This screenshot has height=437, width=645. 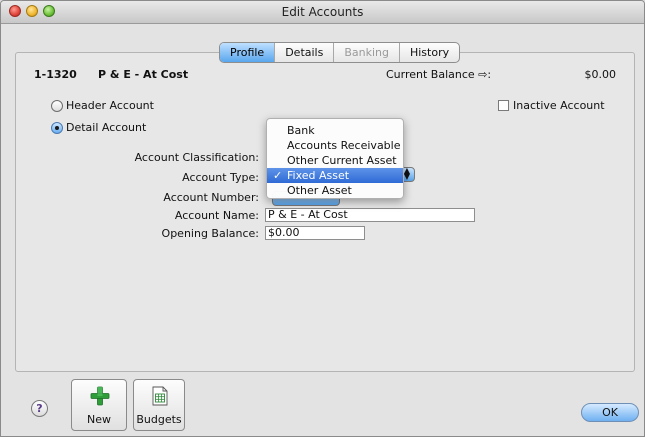 What do you see at coordinates (367, 52) in the screenshot?
I see `tab-banking: Banking` at bounding box center [367, 52].